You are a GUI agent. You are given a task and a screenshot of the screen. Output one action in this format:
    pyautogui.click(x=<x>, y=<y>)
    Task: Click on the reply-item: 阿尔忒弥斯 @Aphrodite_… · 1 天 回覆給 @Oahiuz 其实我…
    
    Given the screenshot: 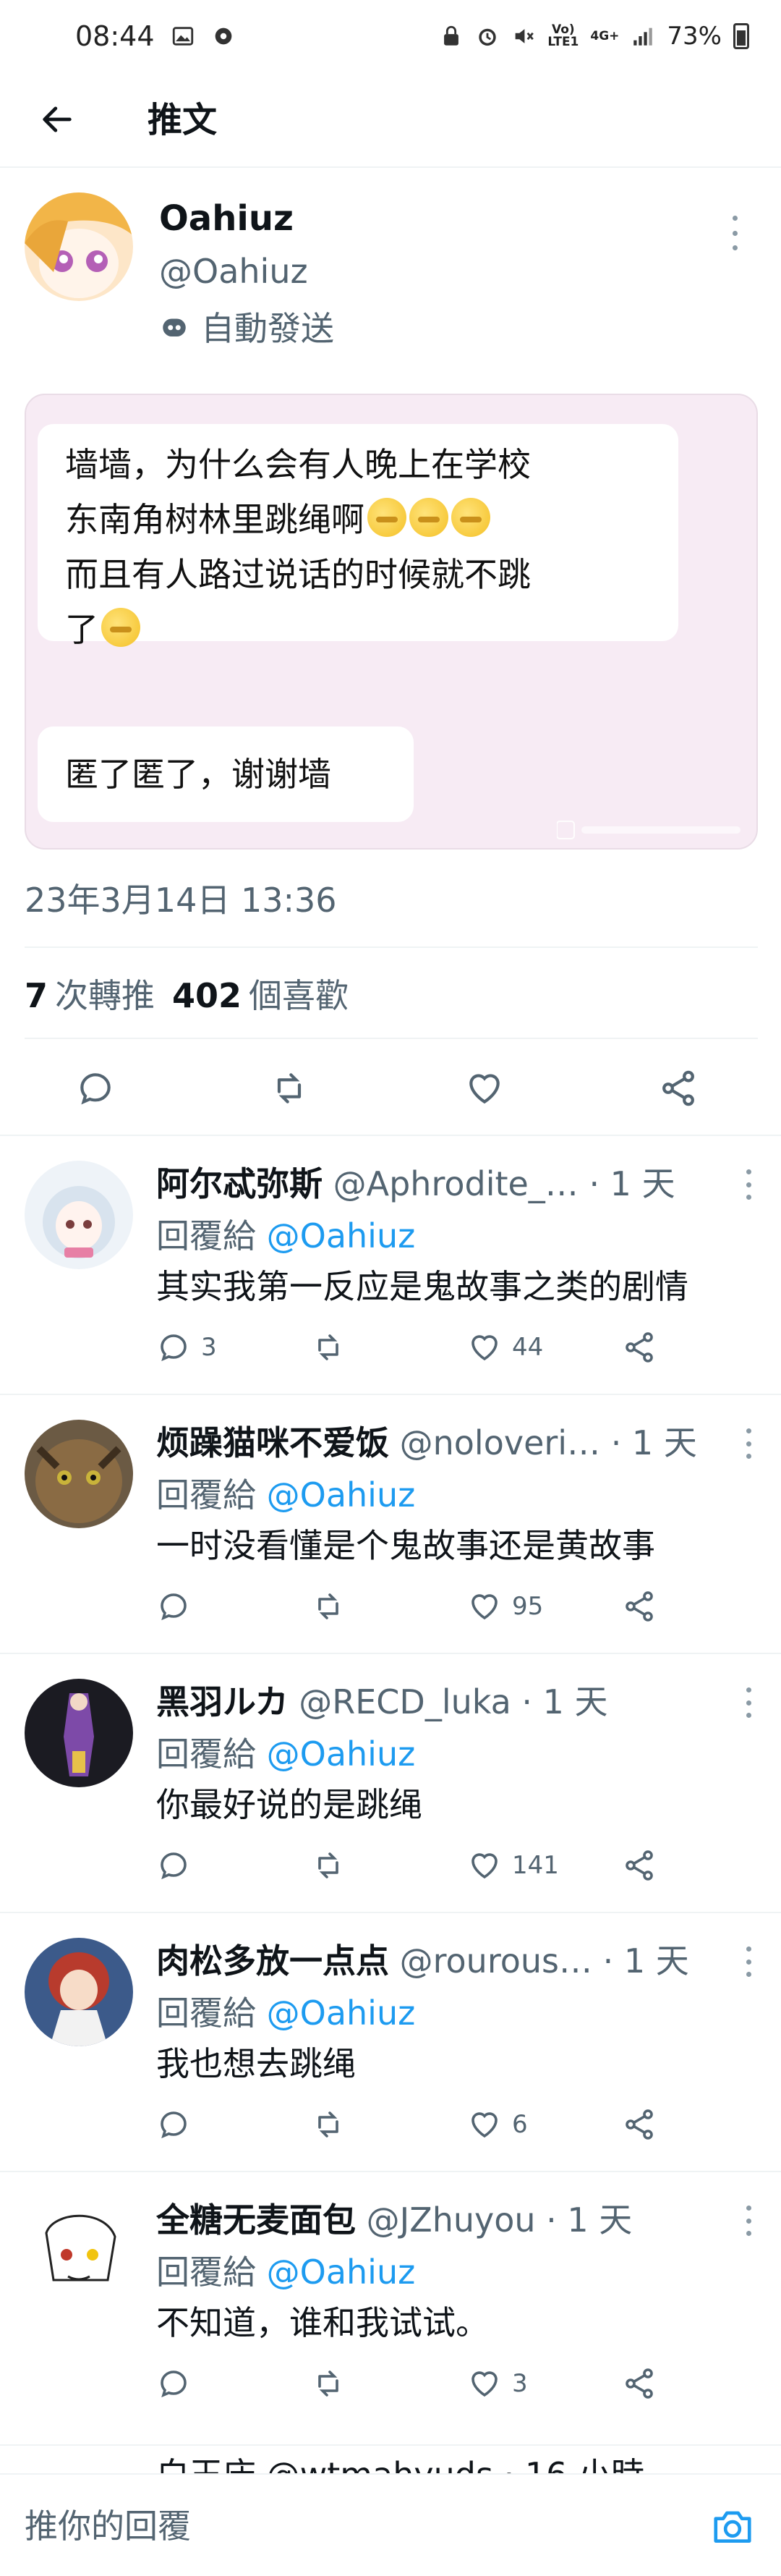 What is the action you would take?
    pyautogui.click(x=390, y=1264)
    